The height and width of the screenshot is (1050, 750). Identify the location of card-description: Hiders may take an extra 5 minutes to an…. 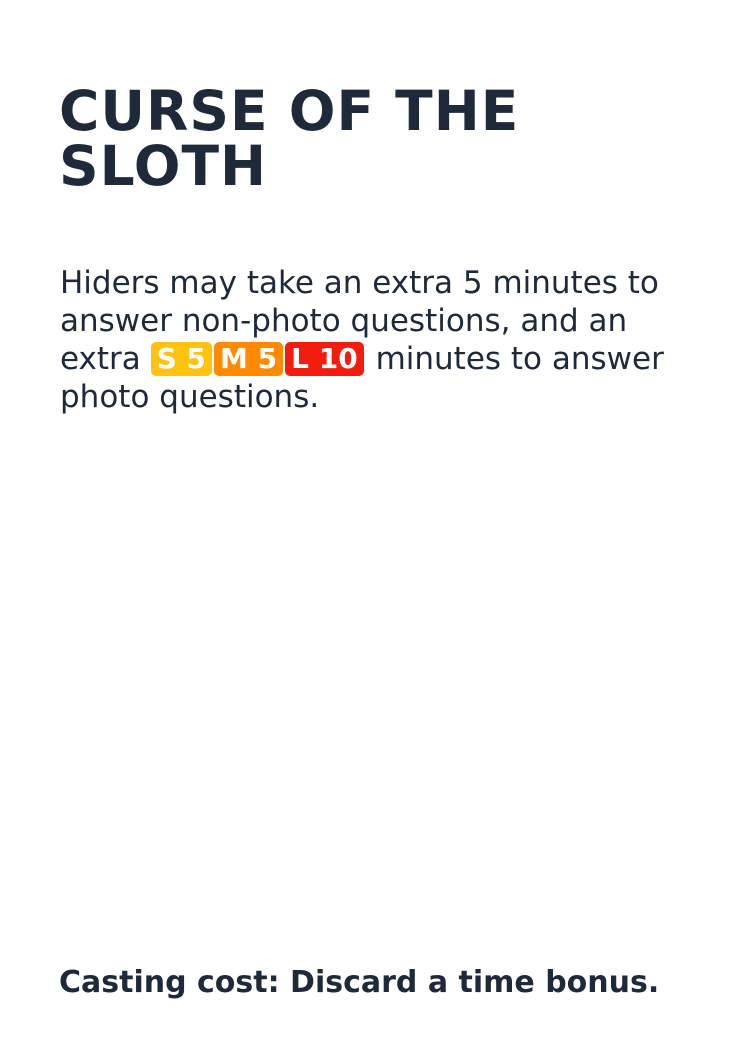
(380, 340).